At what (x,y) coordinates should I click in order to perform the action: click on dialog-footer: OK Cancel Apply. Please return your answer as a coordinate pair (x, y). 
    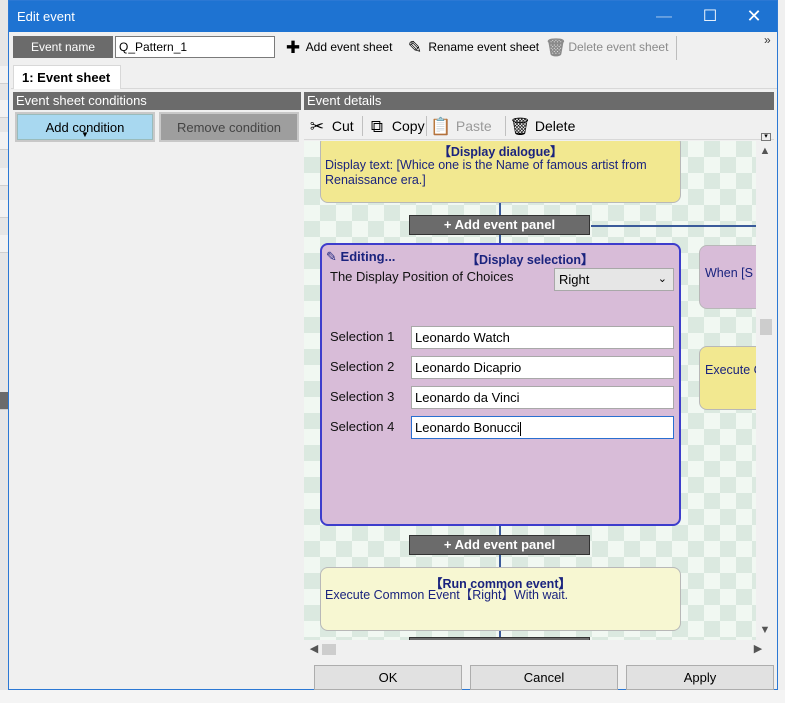
    Looking at the image, I should click on (393, 674).